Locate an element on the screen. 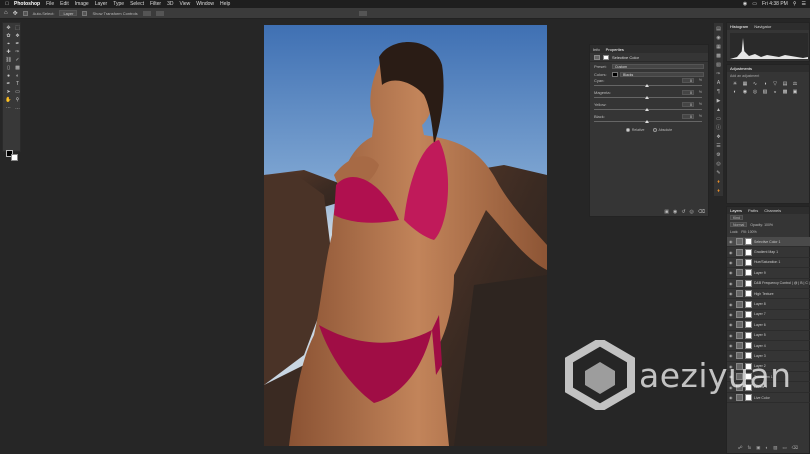  hand-icon: ✋ is located at coordinates (8, 100).